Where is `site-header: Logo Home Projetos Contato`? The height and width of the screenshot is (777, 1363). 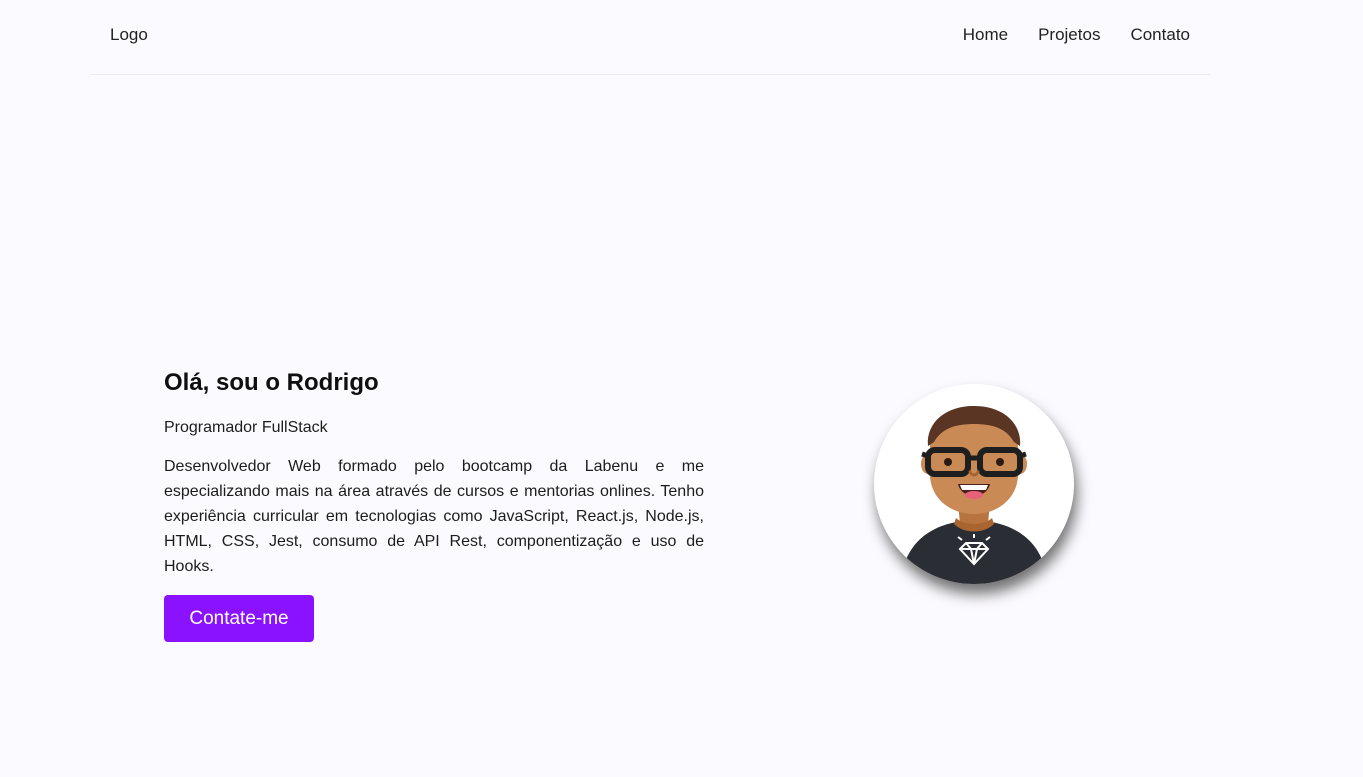 site-header: Logo Home Projetos Contato is located at coordinates (650, 37).